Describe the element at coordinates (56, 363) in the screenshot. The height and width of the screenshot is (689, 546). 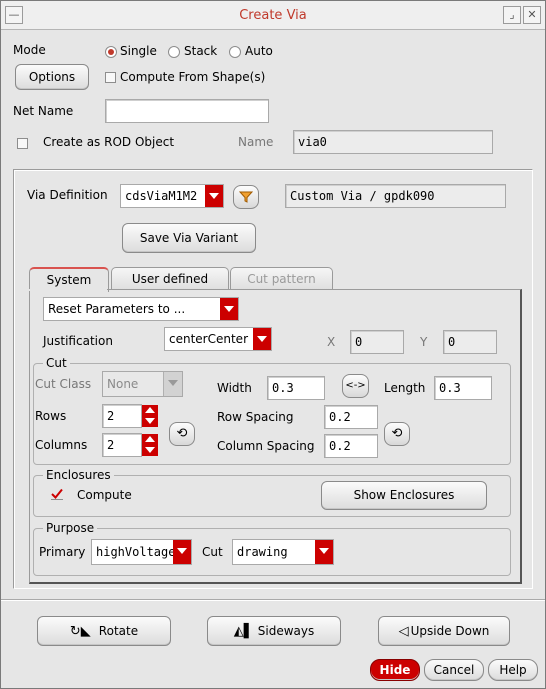
I see `cut-group-title: Cut` at that location.